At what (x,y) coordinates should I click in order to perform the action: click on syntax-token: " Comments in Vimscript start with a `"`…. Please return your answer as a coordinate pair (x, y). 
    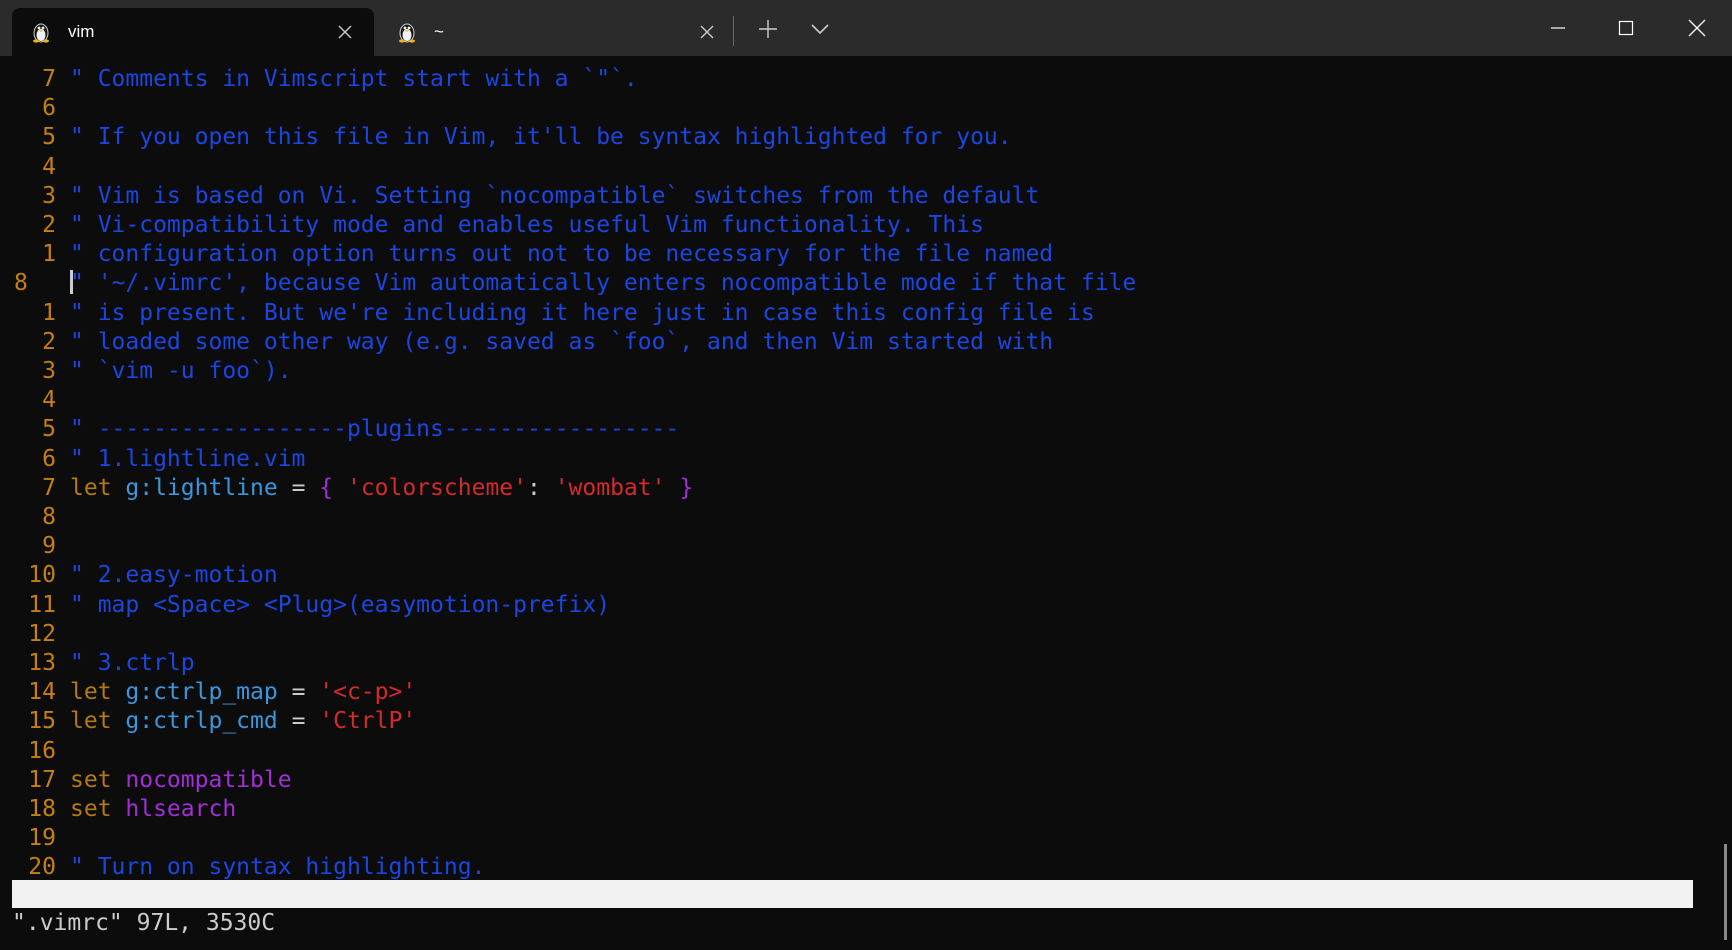
    Looking at the image, I should click on (354, 79).